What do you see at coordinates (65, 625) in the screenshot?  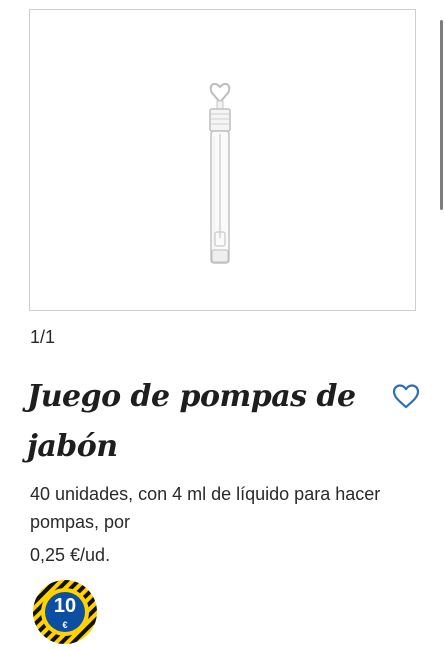 I see `badge-currency: €` at bounding box center [65, 625].